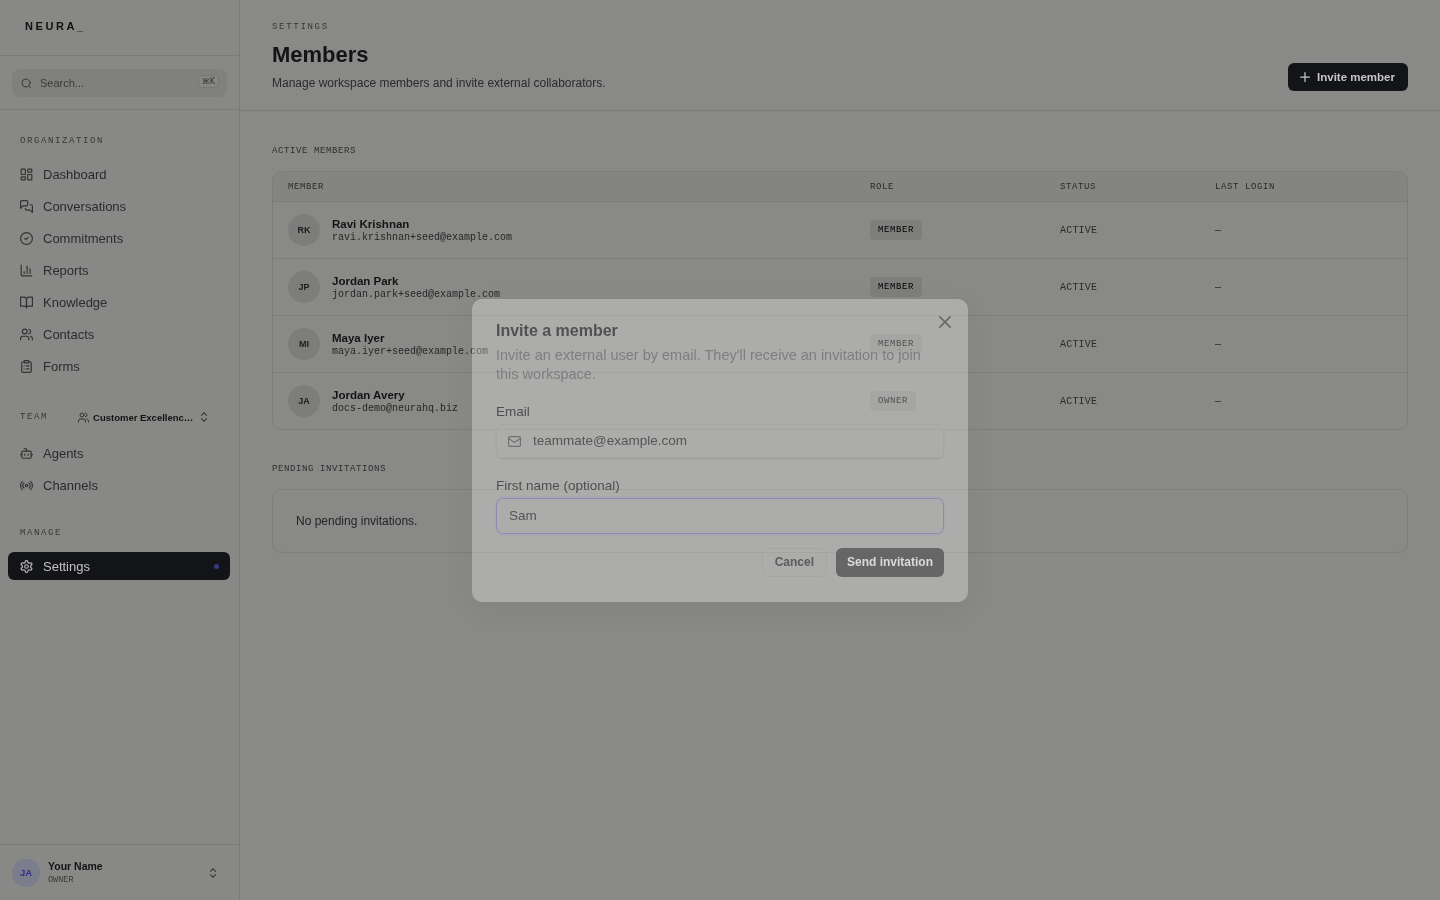 This screenshot has width=1440, height=900. What do you see at coordinates (893, 401) in the screenshot?
I see `role-badge: OWNER` at bounding box center [893, 401].